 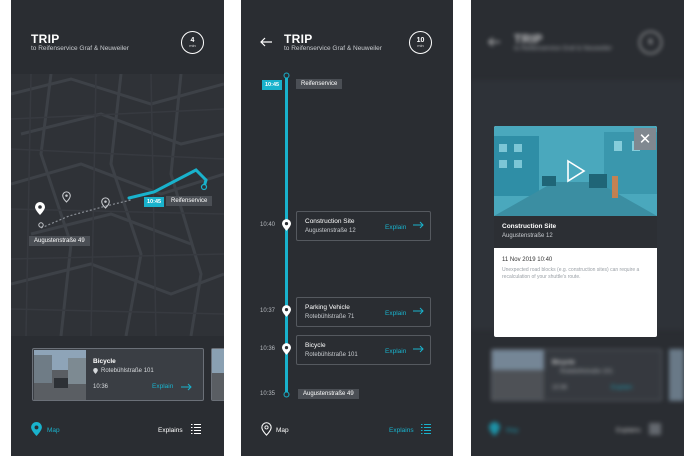 What do you see at coordinates (95, 371) in the screenshot?
I see `location-pin-icon` at bounding box center [95, 371].